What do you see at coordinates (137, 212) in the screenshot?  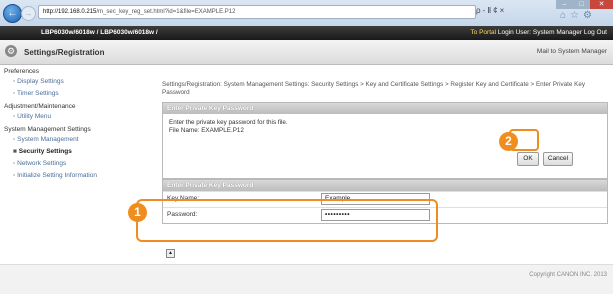 I see `callout-badge-1: 1` at bounding box center [137, 212].